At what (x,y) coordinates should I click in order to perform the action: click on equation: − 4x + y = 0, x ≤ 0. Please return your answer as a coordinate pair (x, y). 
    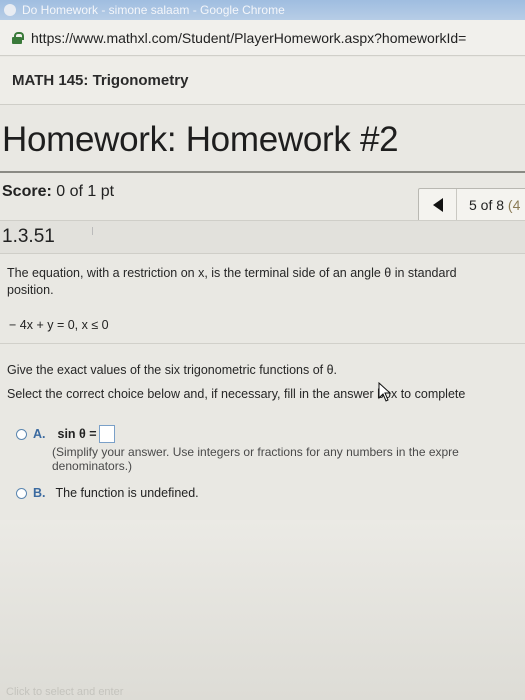
    Looking at the image, I should click on (59, 325).